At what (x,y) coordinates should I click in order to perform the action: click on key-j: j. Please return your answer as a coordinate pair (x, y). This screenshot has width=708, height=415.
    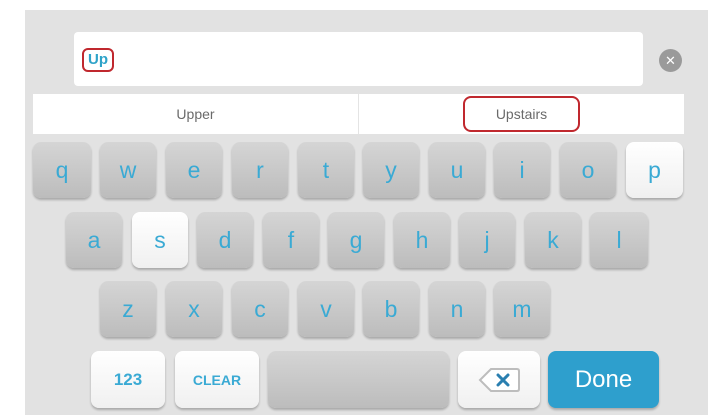
    Looking at the image, I should click on (487, 240).